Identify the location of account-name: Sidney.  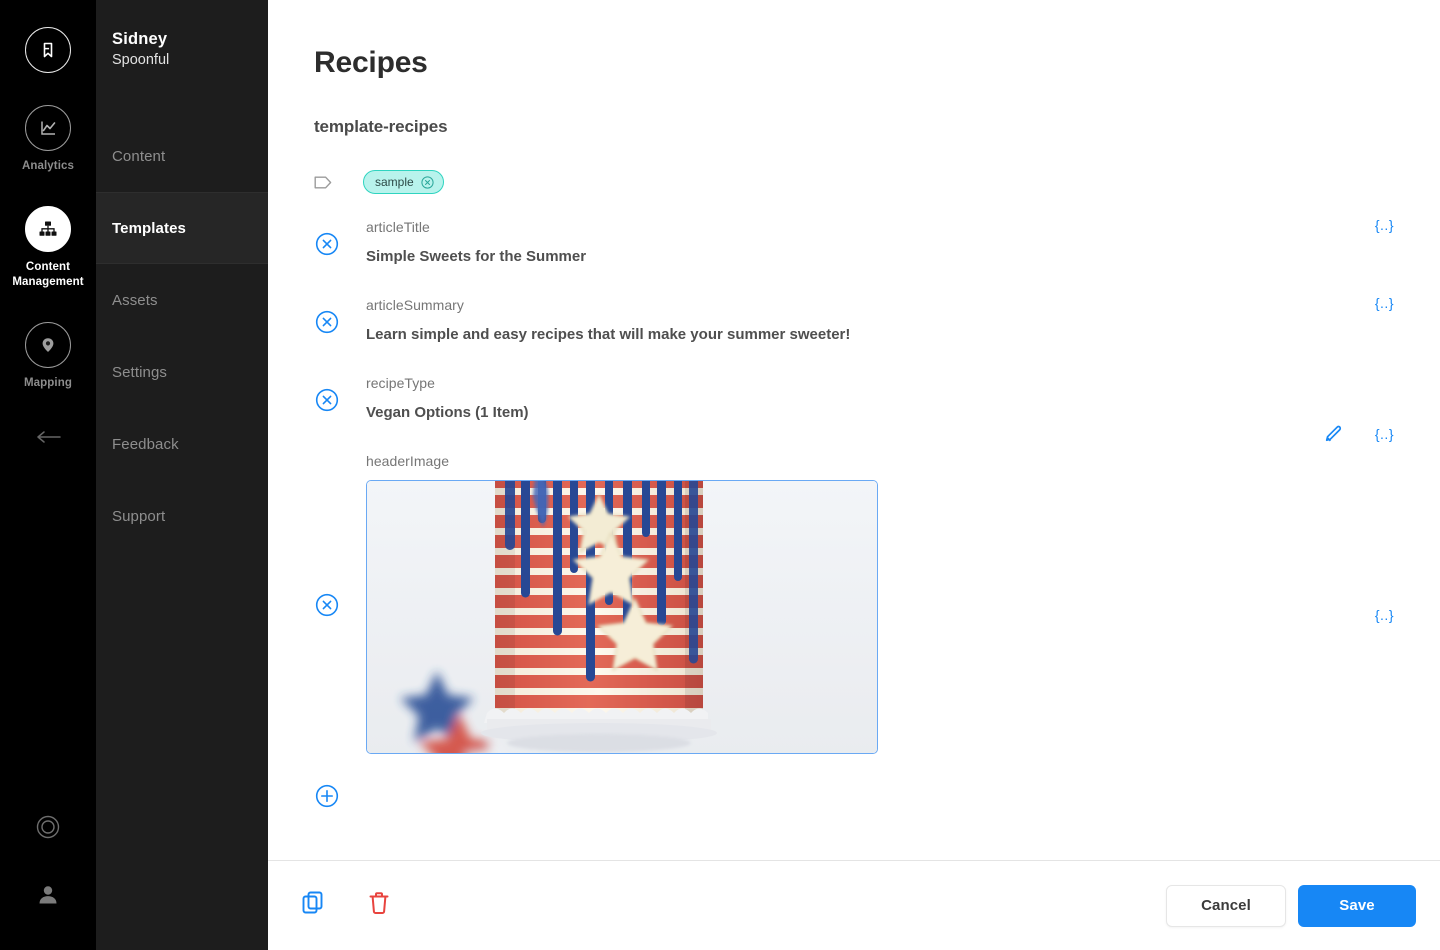
(140, 39).